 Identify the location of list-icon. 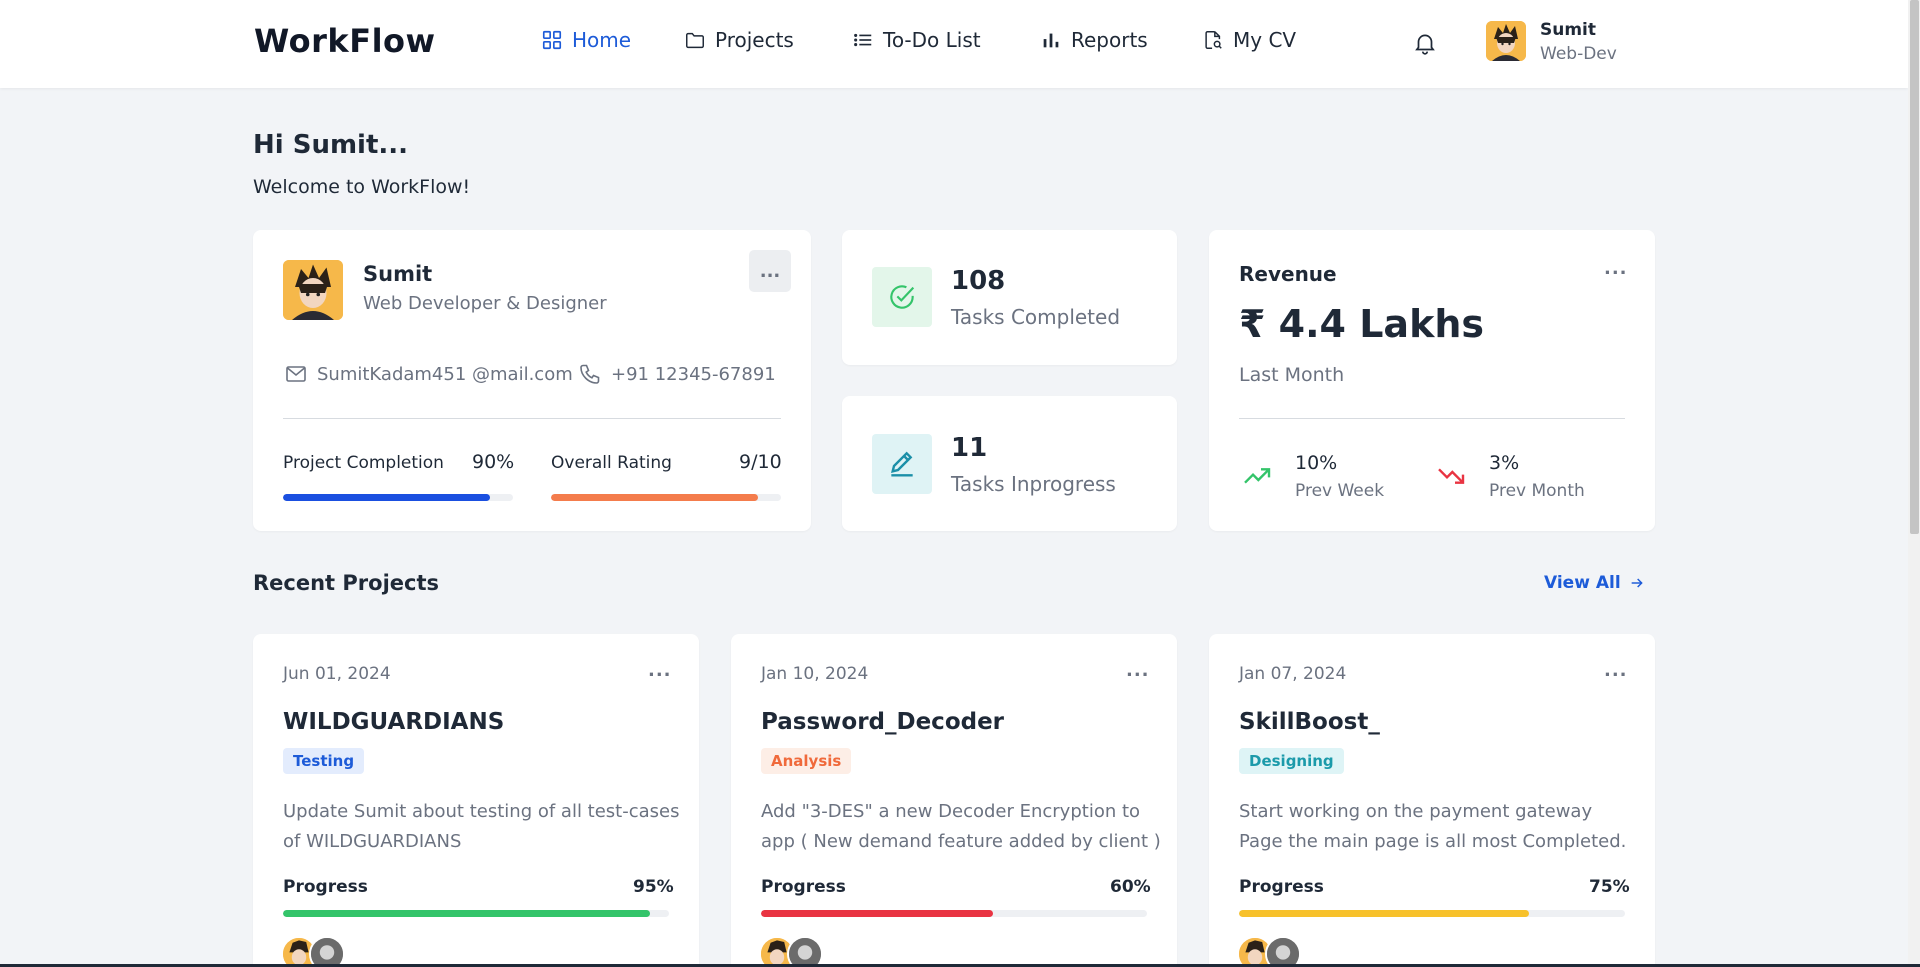
(863, 40).